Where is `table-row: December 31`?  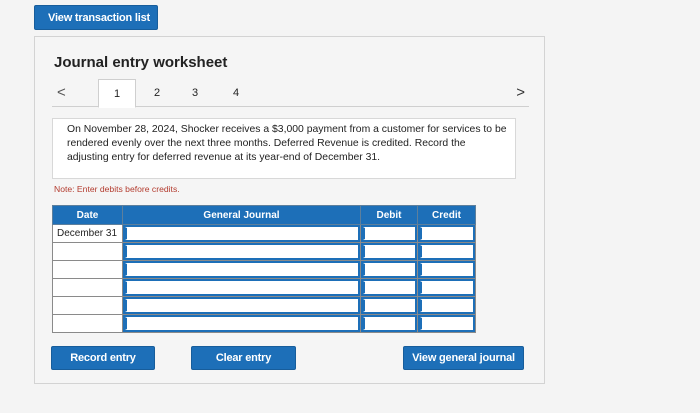
table-row: December 31 is located at coordinates (264, 233).